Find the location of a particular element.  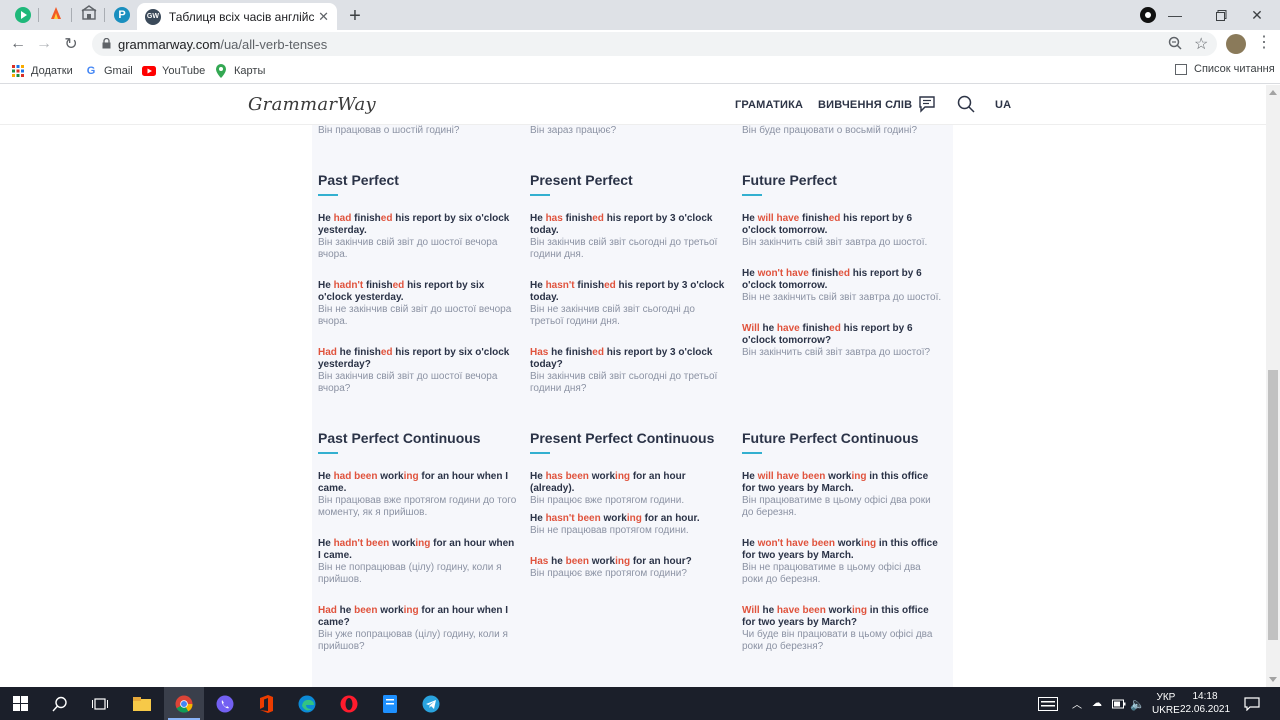

battery-icon is located at coordinates (1119, 703).